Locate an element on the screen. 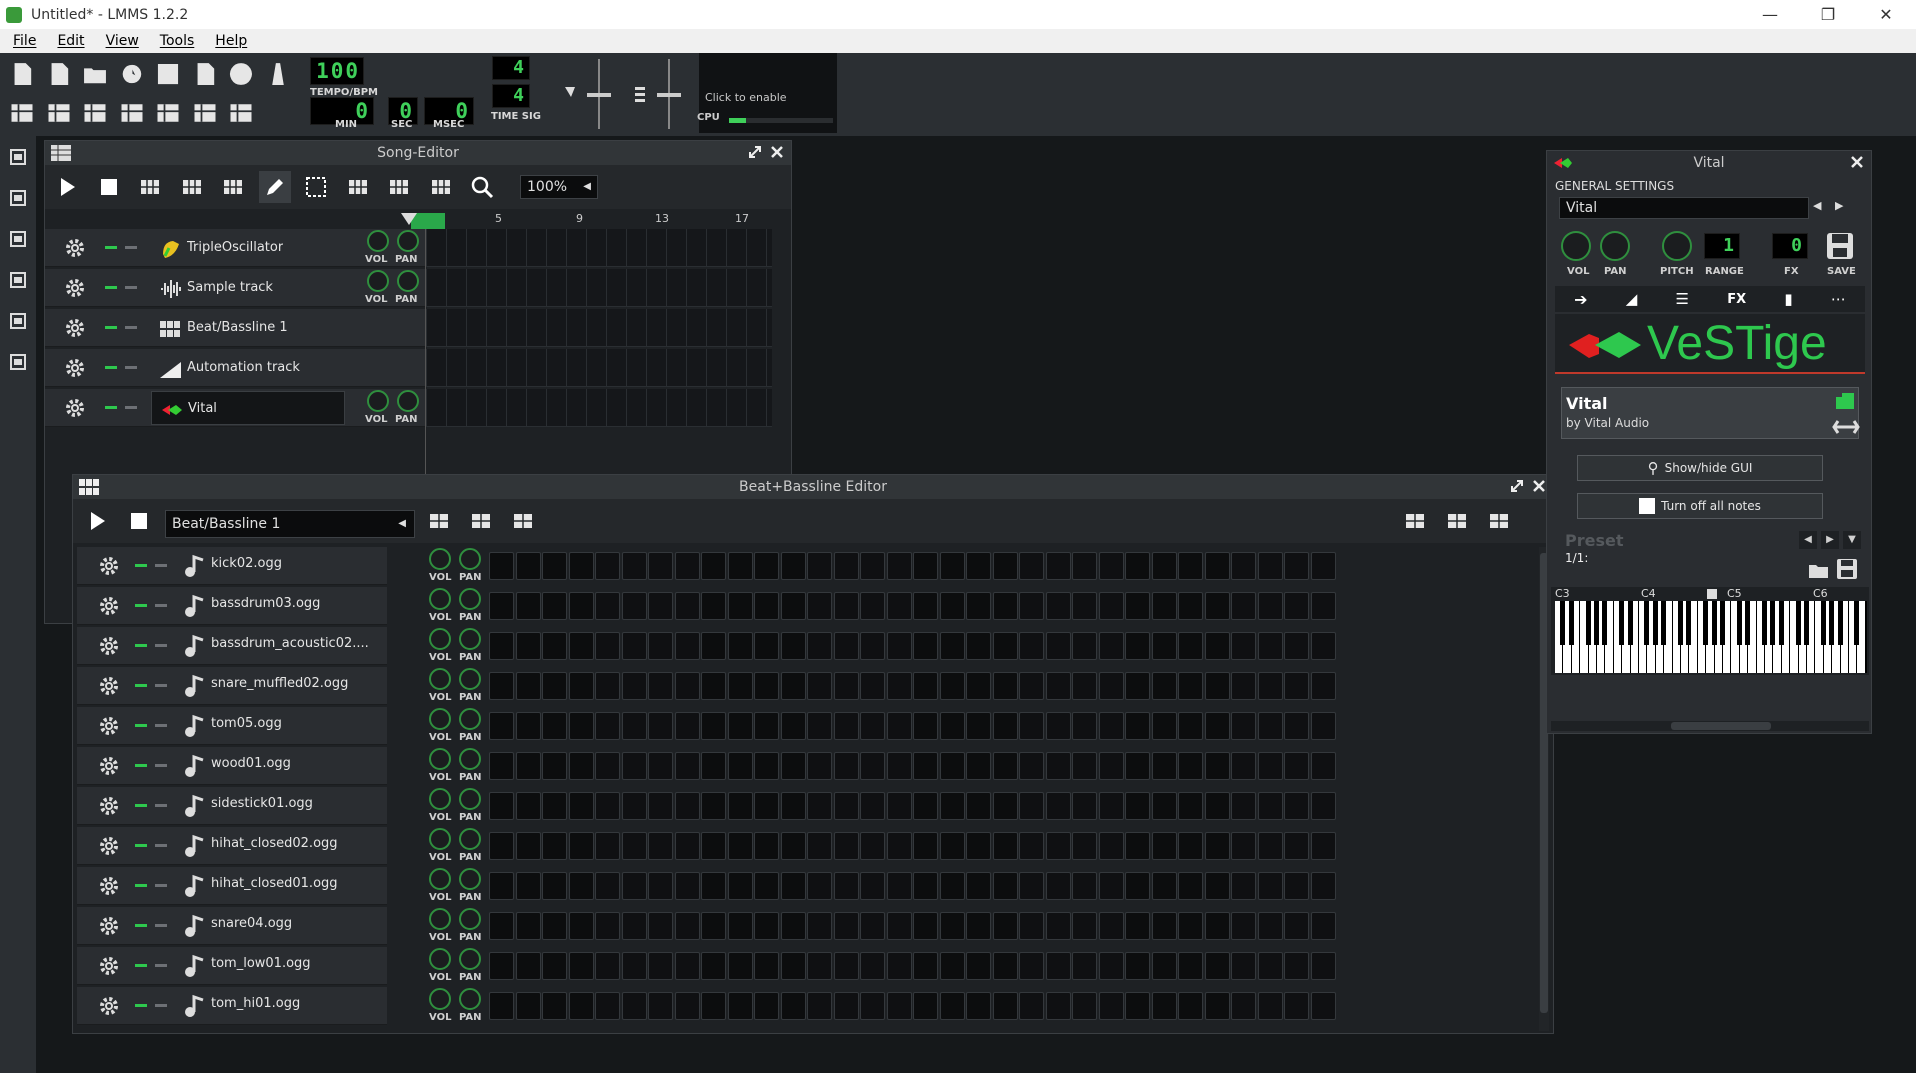  track-name-button: Beat/Bassline 1 is located at coordinates (248, 328).